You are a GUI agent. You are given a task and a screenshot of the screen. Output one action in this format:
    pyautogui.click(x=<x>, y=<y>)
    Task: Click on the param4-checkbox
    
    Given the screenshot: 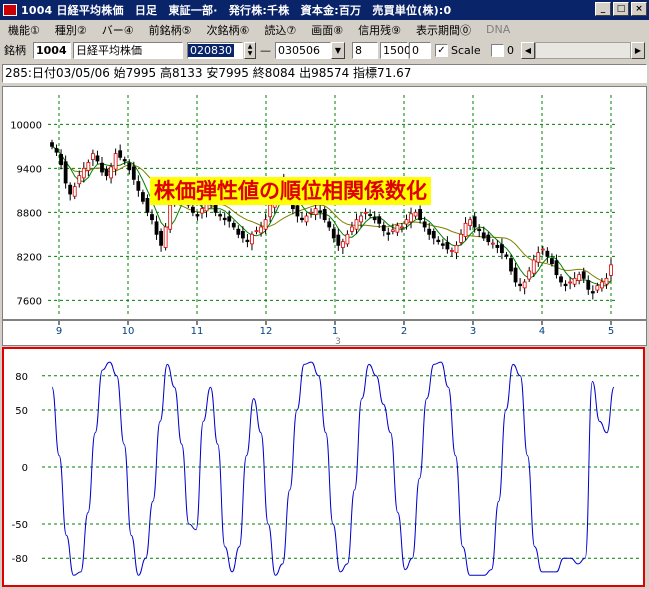 What is the action you would take?
    pyautogui.click(x=497, y=50)
    